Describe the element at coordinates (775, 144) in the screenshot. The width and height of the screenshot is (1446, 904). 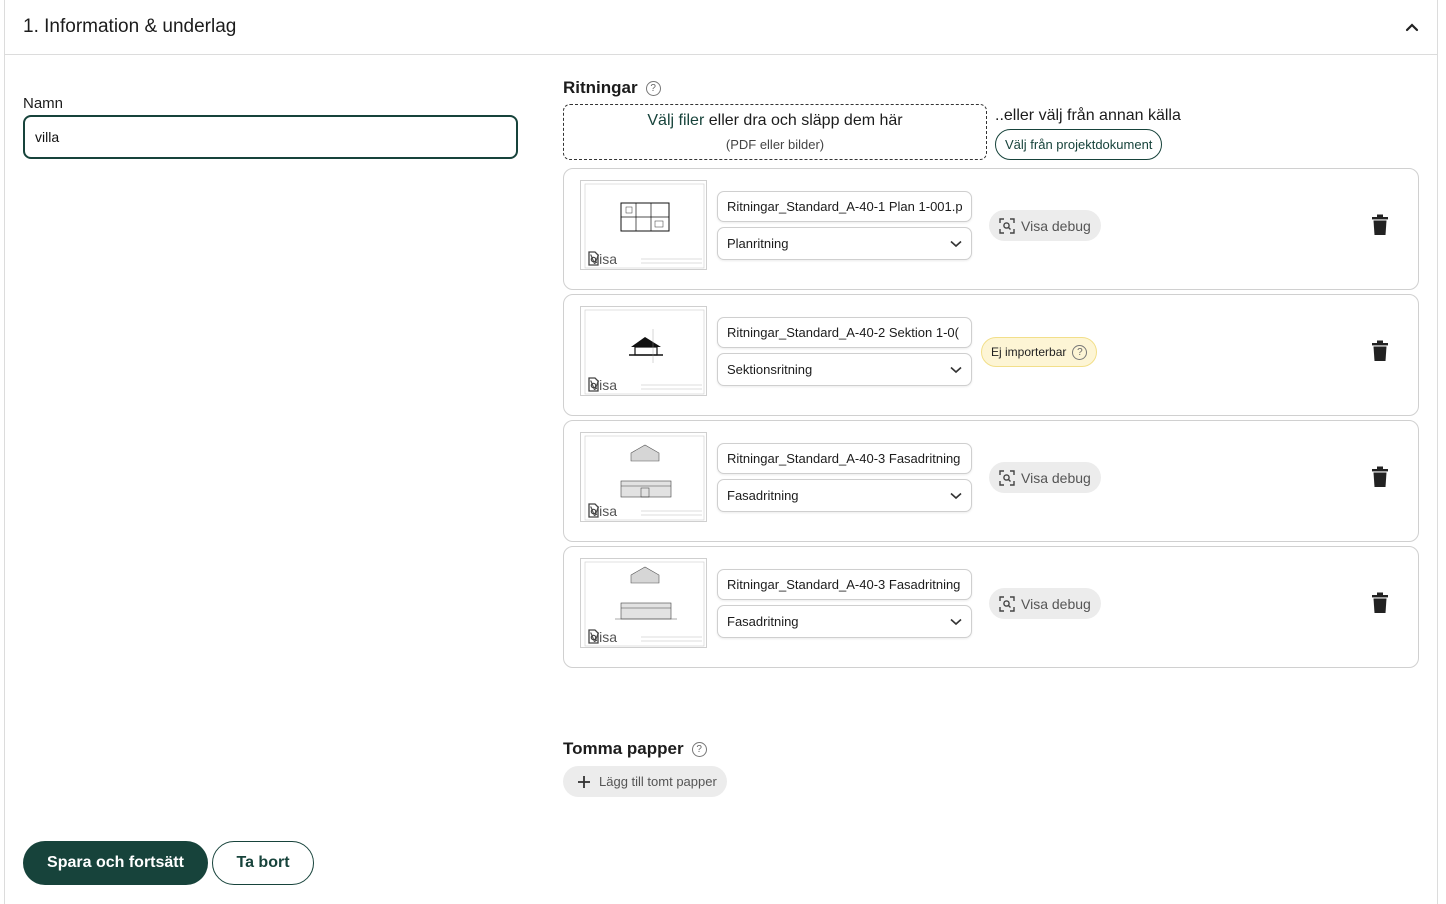
I see `dropzone-hint: (PDF eller bilder)` at that location.